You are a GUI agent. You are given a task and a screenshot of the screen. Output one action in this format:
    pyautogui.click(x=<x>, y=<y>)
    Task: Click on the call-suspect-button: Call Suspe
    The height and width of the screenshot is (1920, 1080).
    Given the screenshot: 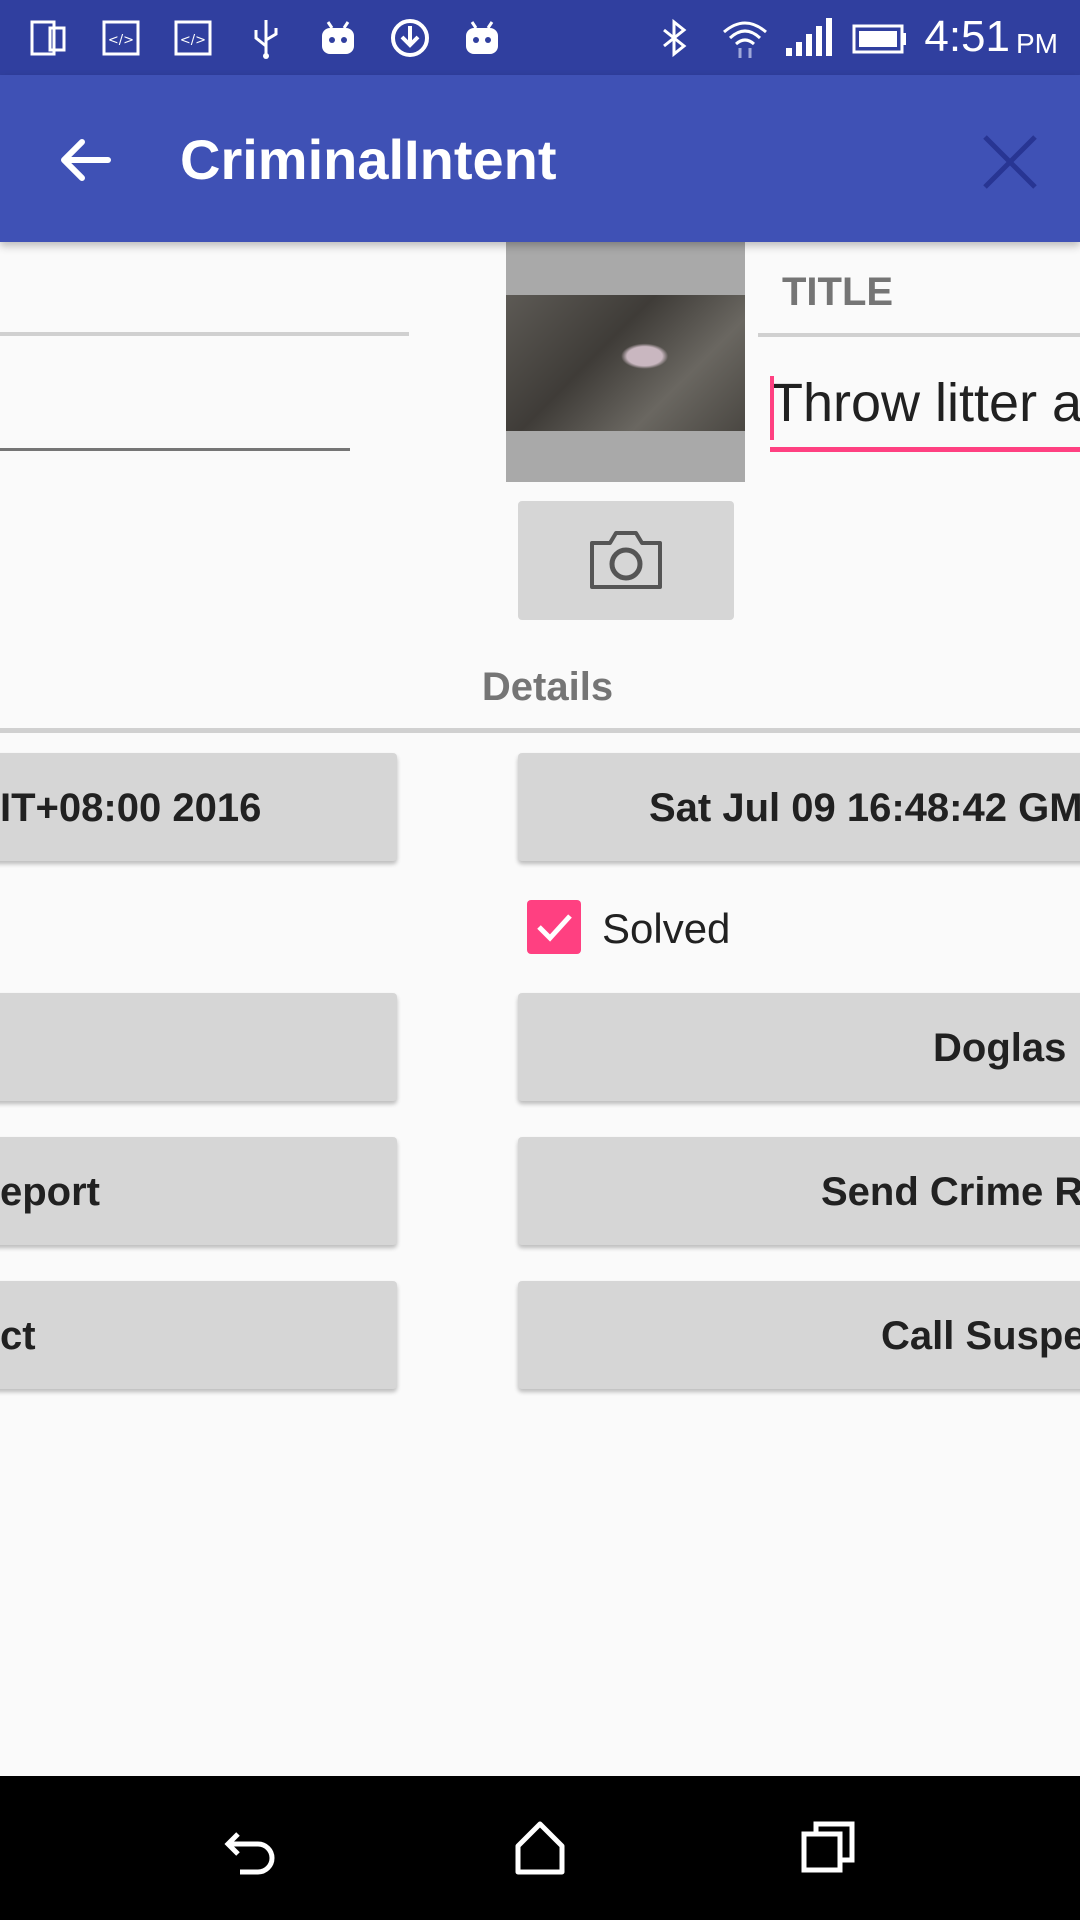 What is the action you would take?
    pyautogui.click(x=799, y=1335)
    